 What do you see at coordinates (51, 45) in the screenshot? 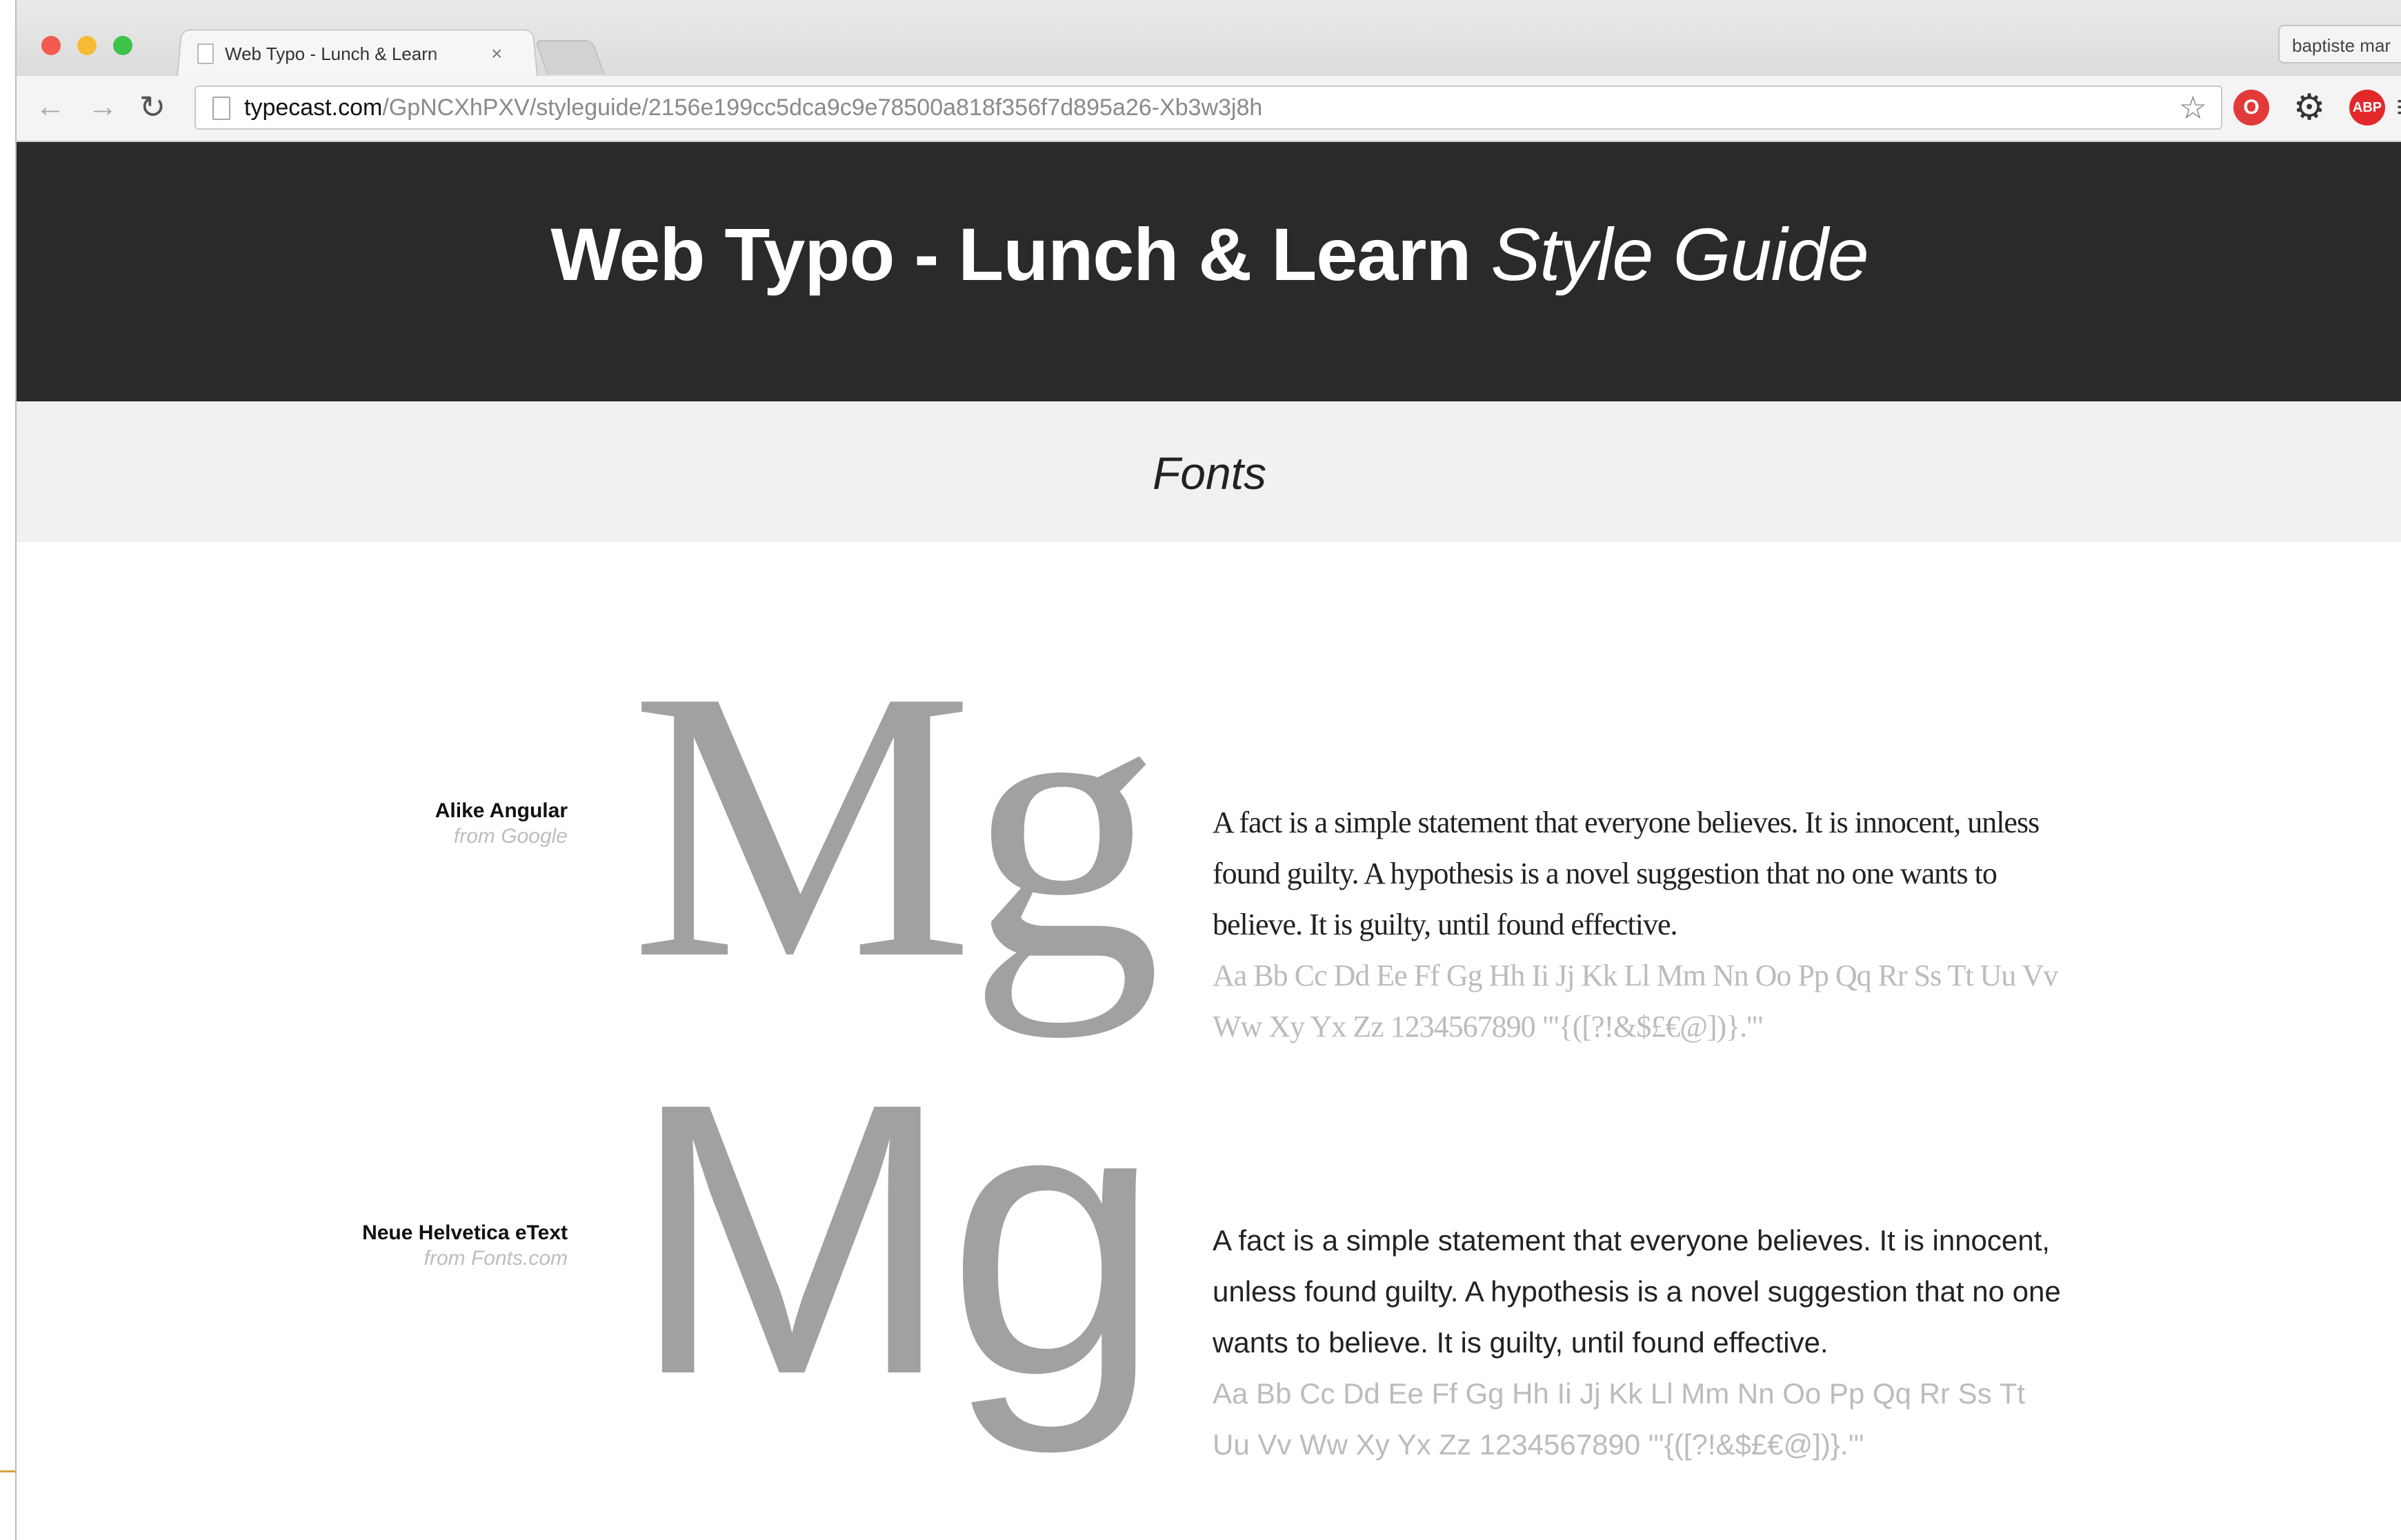
I see `close-window-button` at bounding box center [51, 45].